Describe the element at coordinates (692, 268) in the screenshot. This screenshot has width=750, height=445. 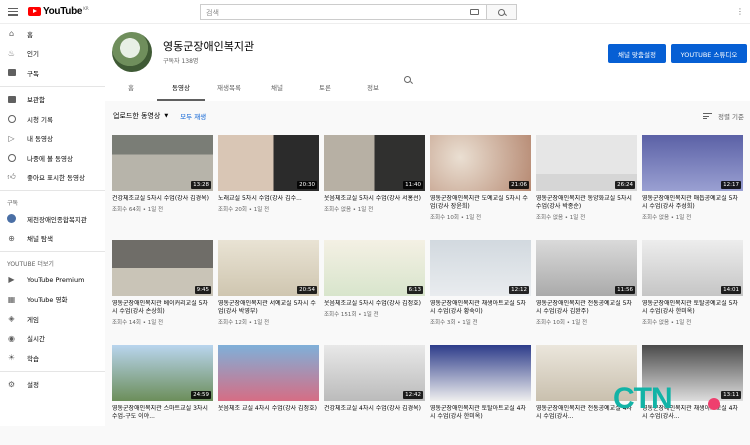
I see `video-thumbnail: 14:01` at that location.